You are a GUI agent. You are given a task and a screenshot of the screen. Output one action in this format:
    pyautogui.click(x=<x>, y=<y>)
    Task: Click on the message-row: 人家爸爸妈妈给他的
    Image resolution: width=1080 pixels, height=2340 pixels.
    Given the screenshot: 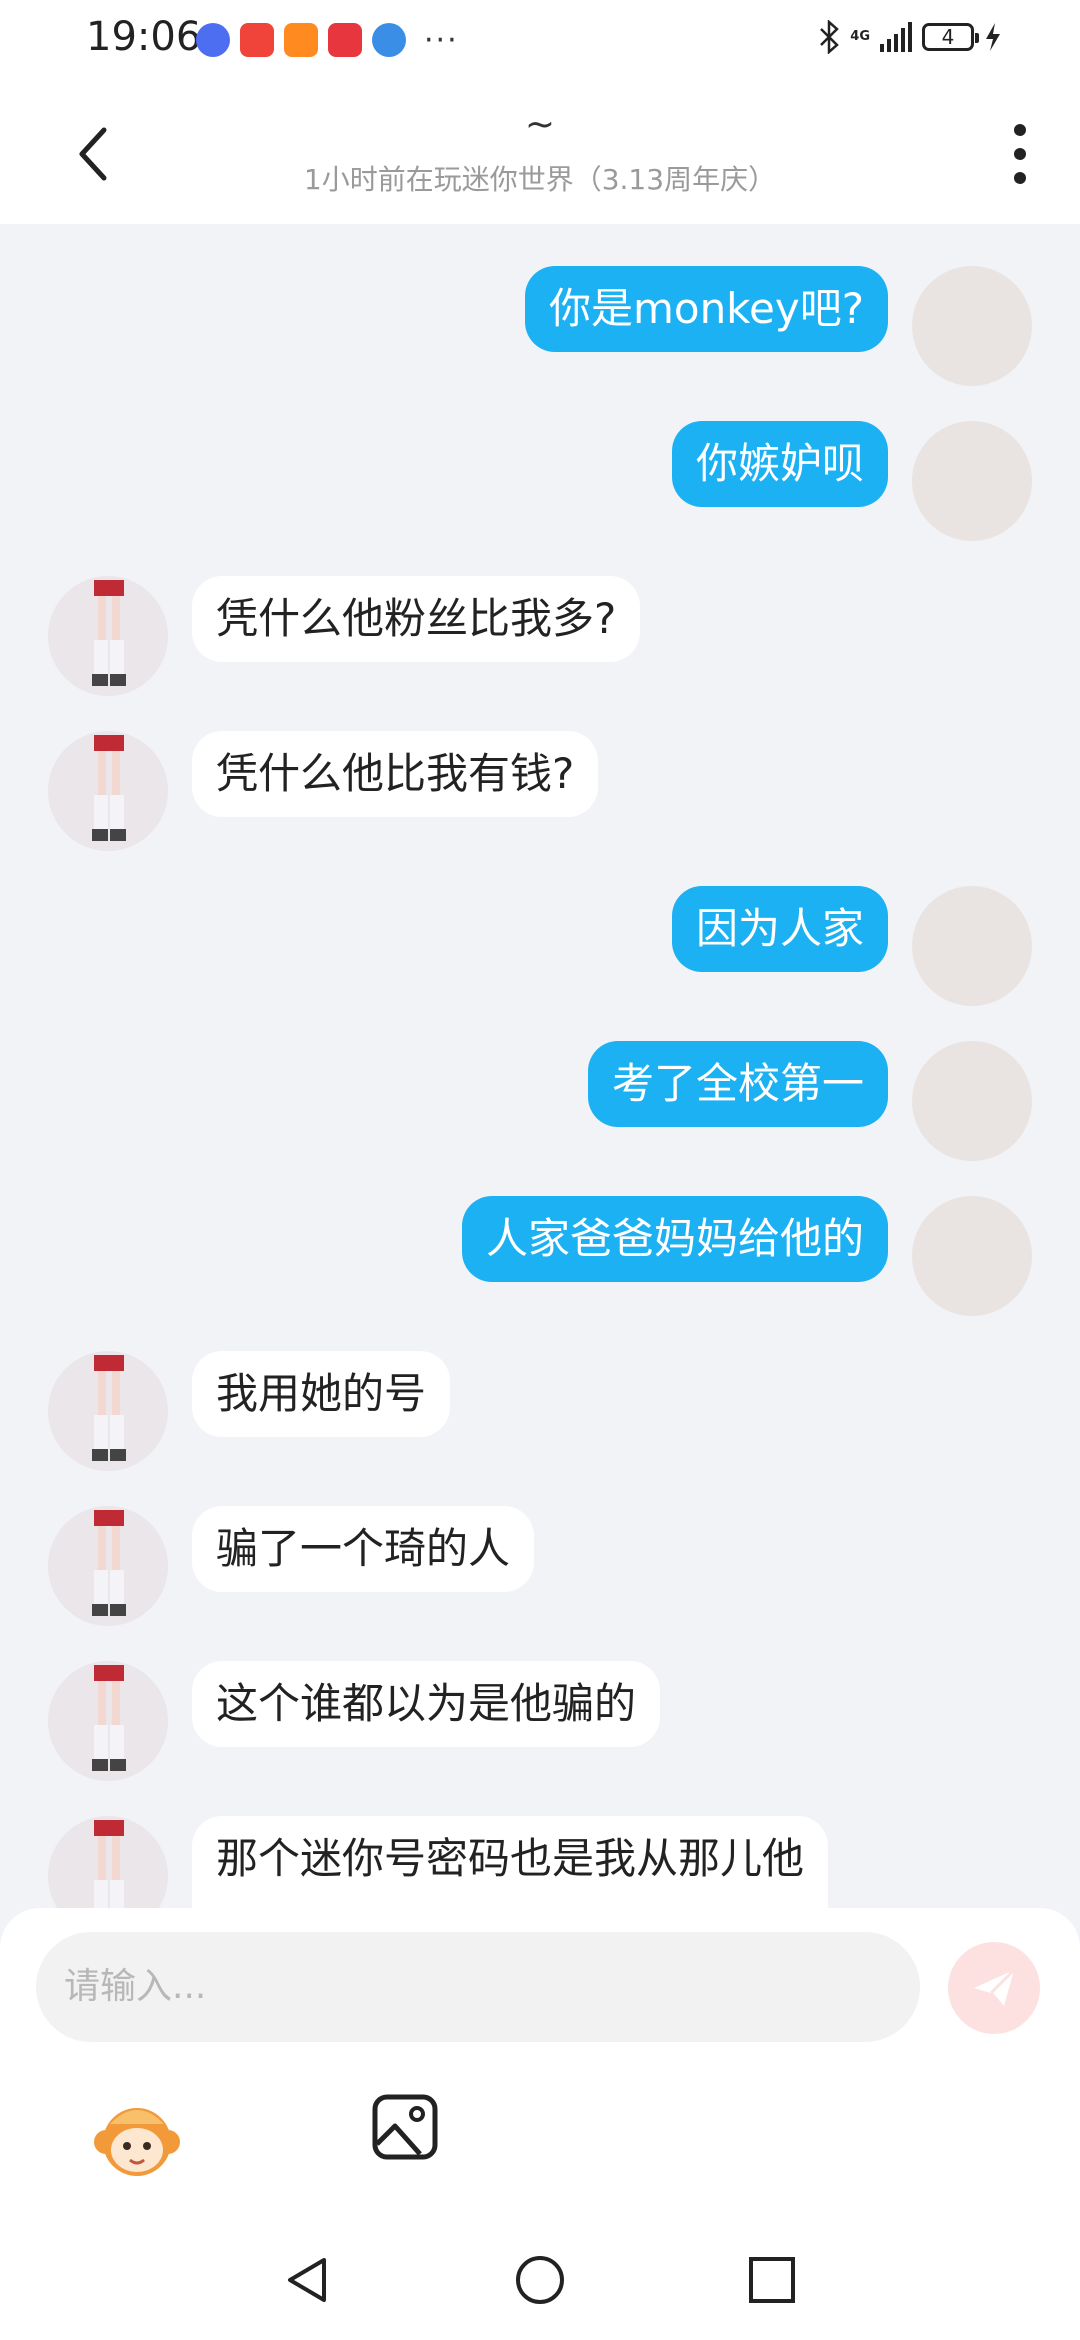 What is the action you would take?
    pyautogui.click(x=540, y=1256)
    